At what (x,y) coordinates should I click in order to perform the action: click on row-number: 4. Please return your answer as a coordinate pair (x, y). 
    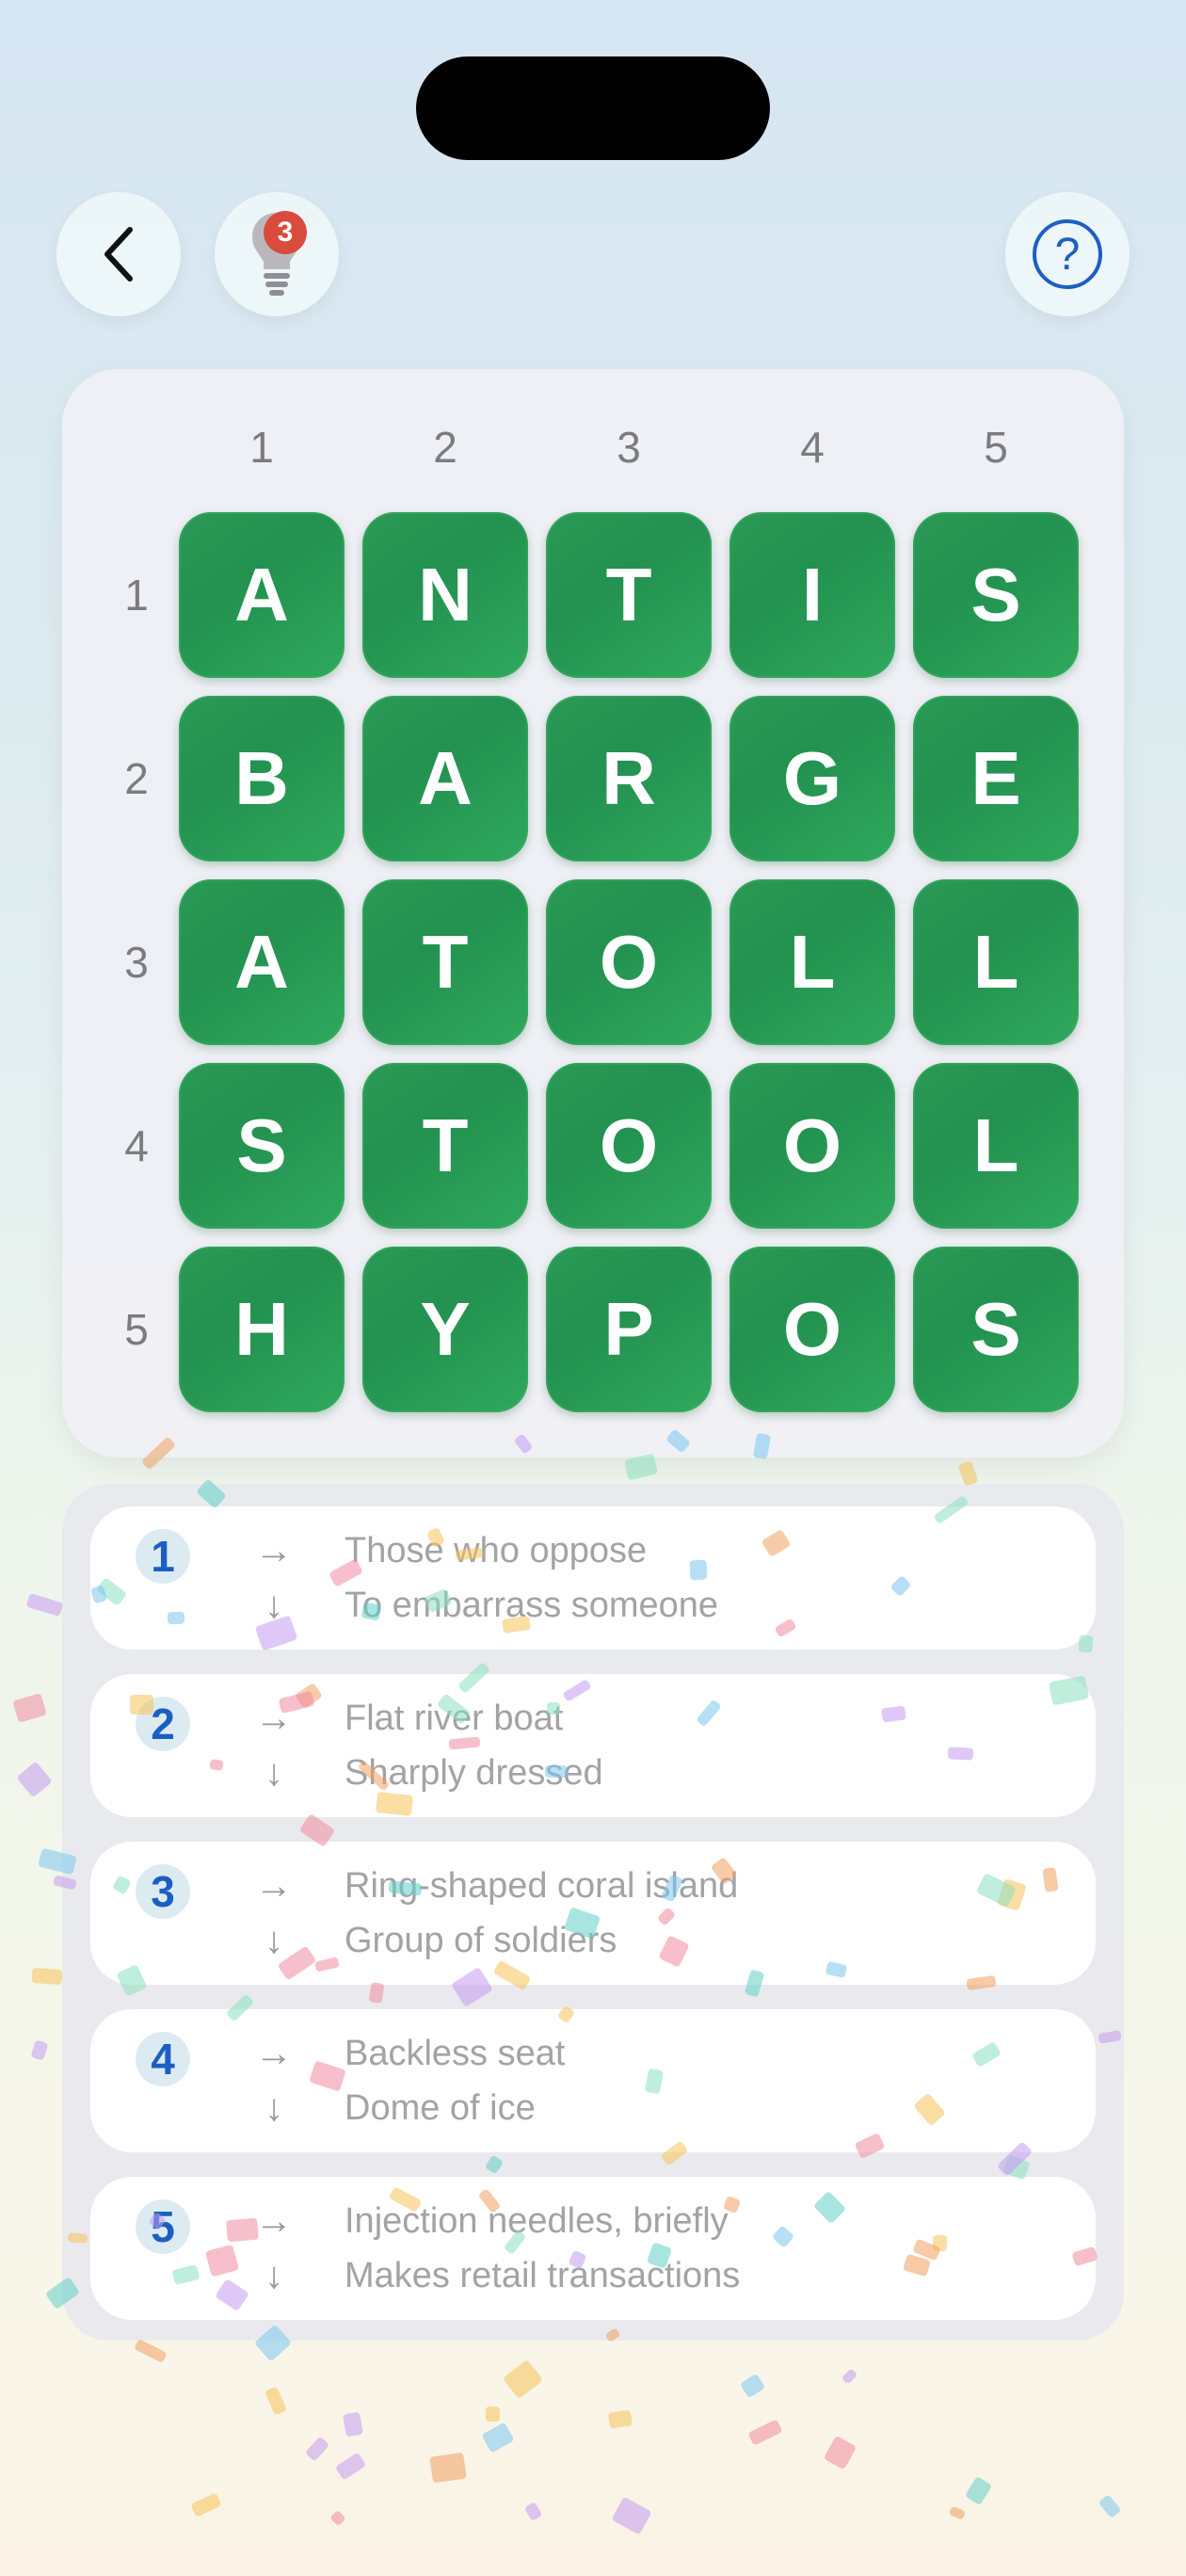
    Looking at the image, I should click on (136, 1145).